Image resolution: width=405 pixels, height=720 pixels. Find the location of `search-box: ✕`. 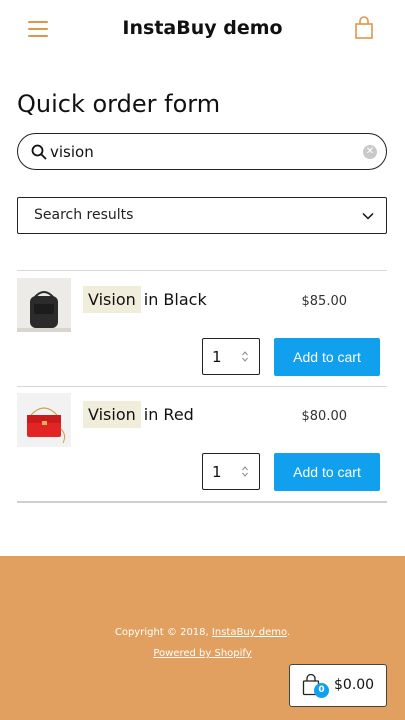

search-box: ✕ is located at coordinates (202, 151).